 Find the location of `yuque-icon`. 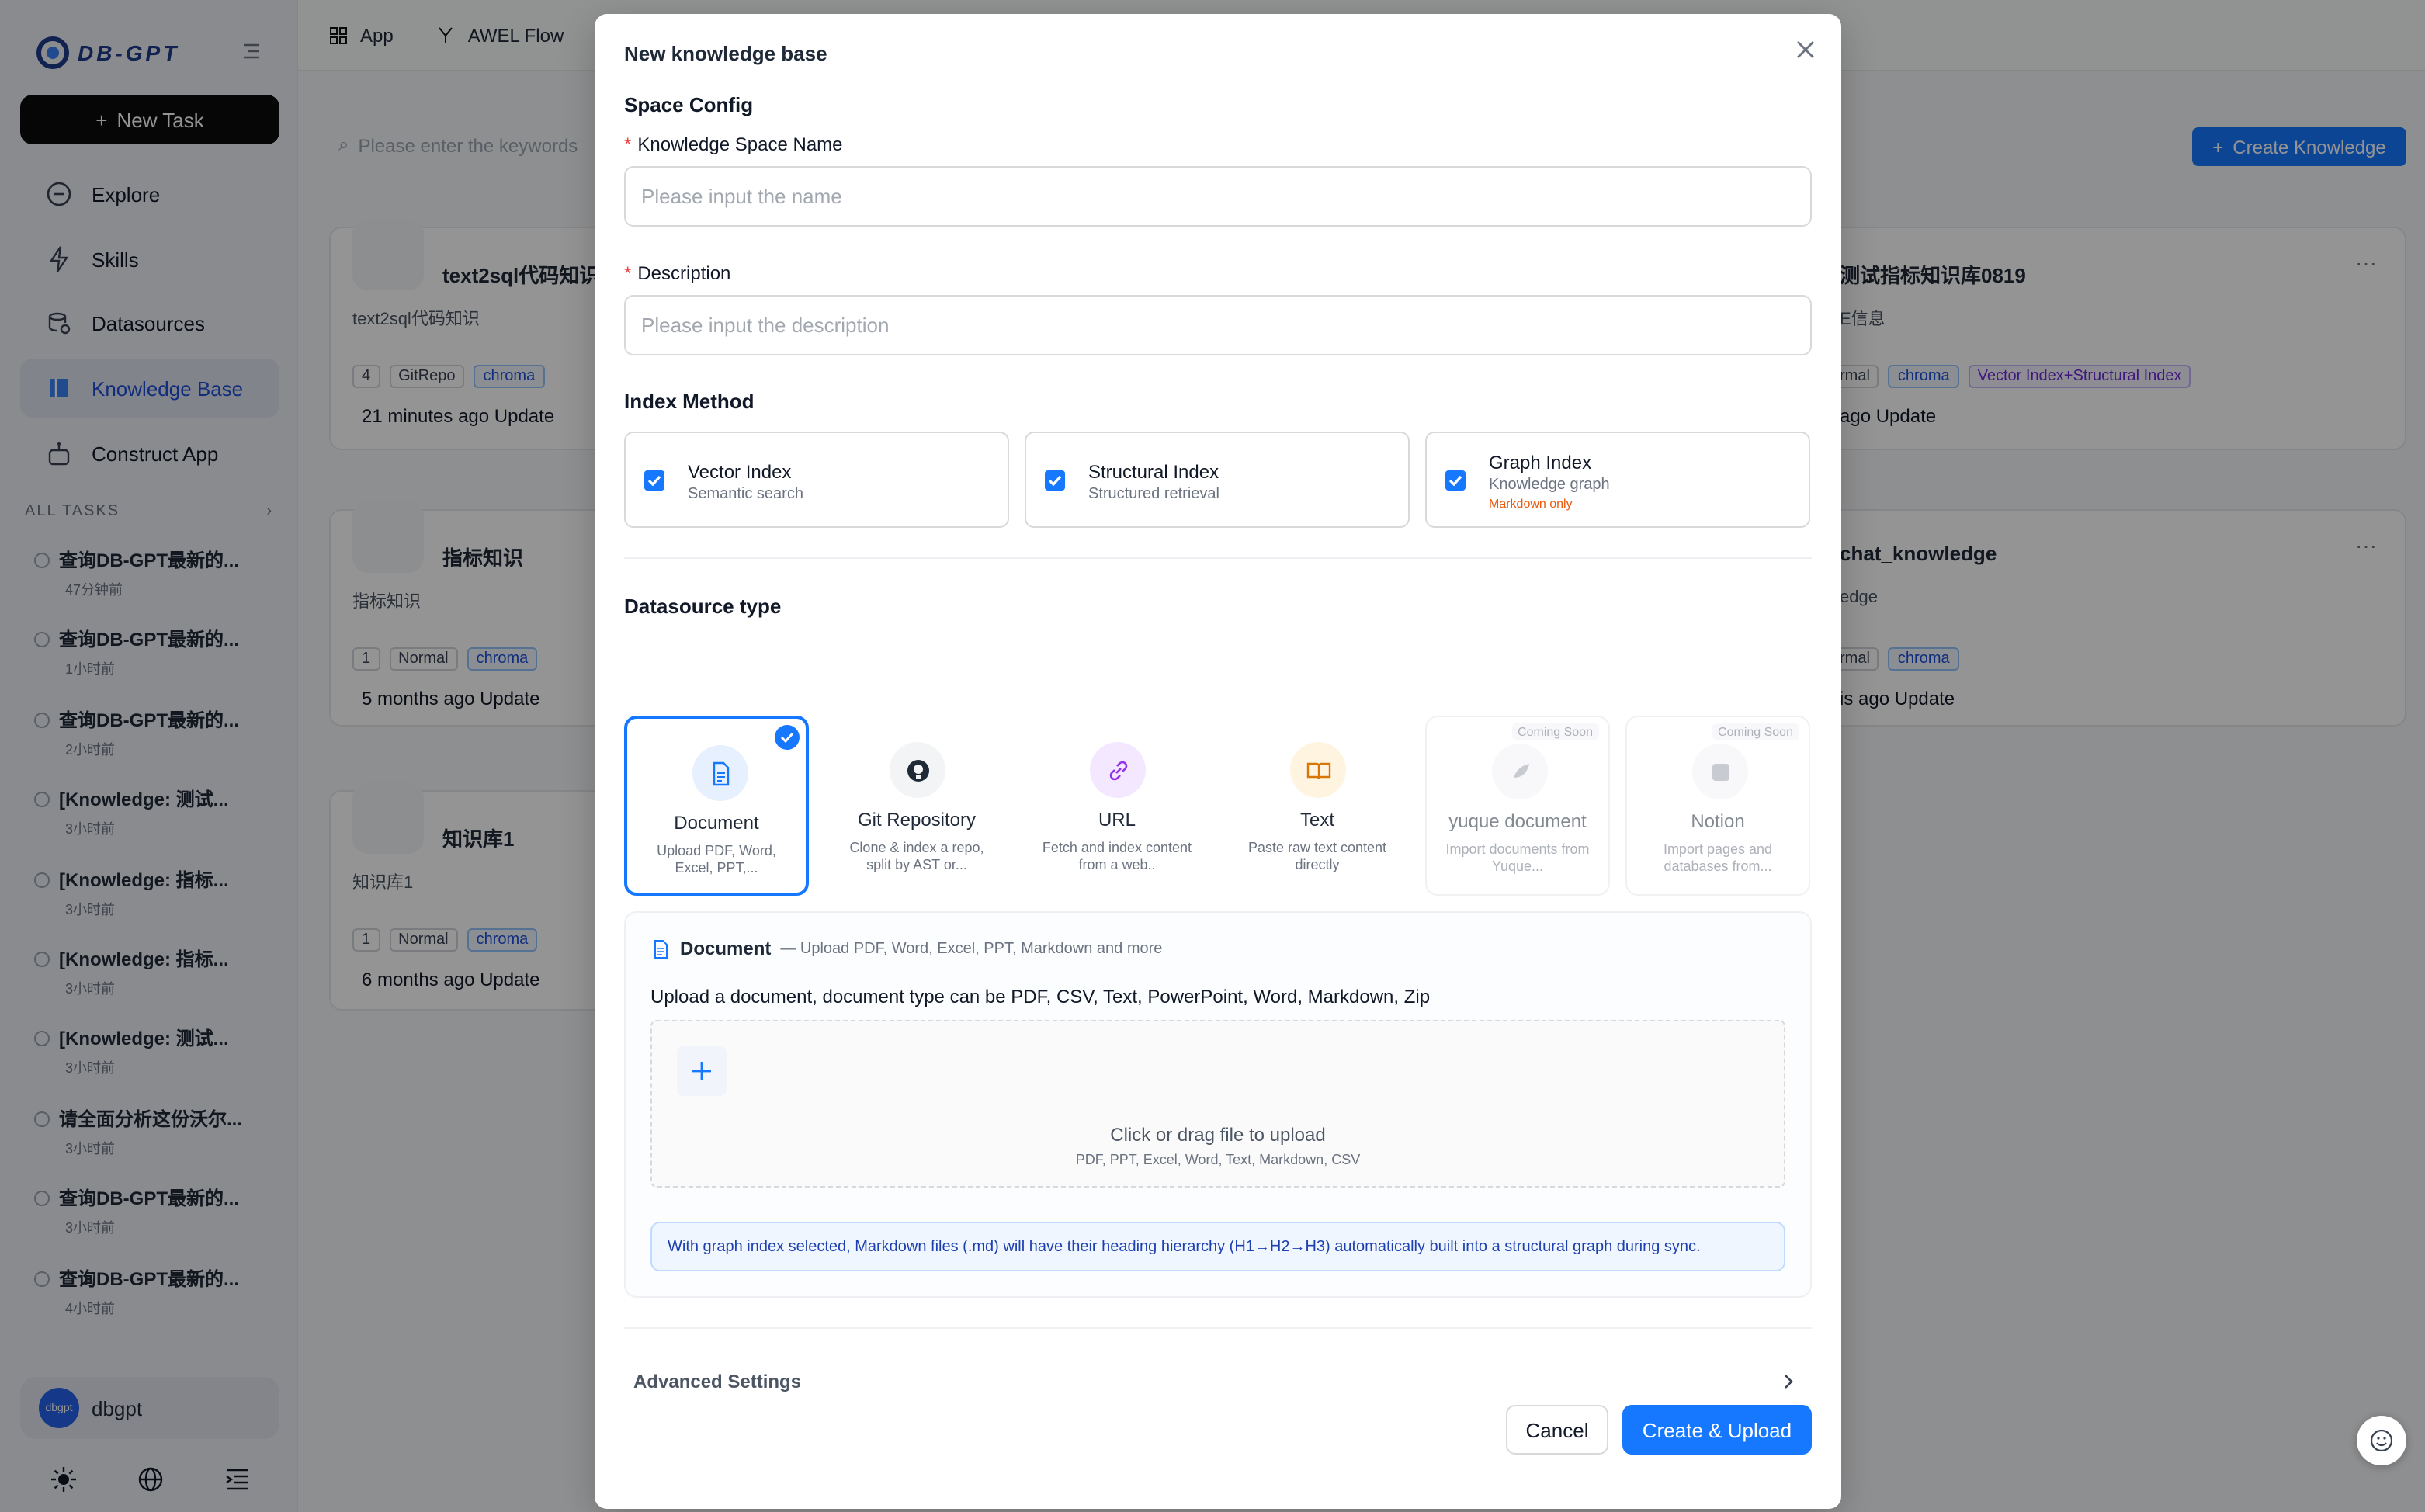

yuque-icon is located at coordinates (1520, 771).